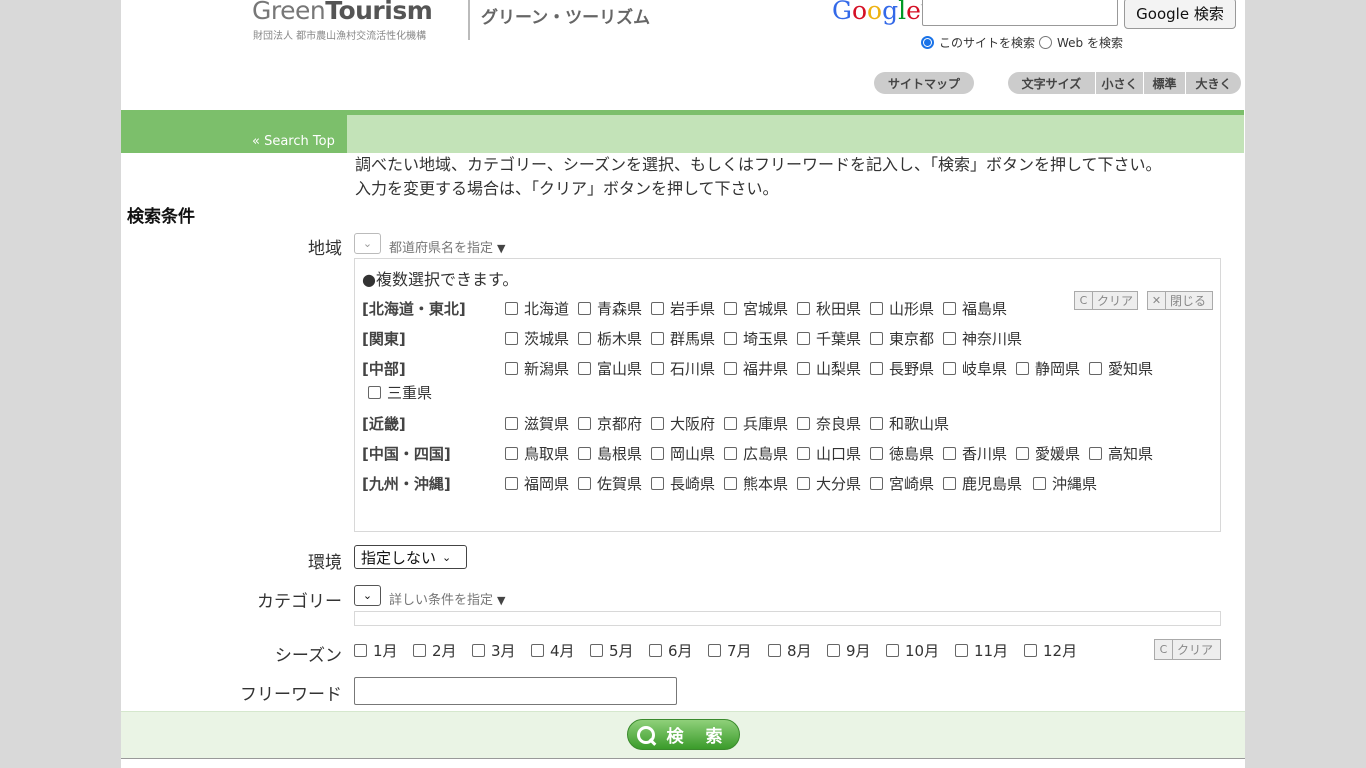 Image resolution: width=1366 pixels, height=768 pixels. I want to click on month-checkbox: 9月, so click(849, 650).